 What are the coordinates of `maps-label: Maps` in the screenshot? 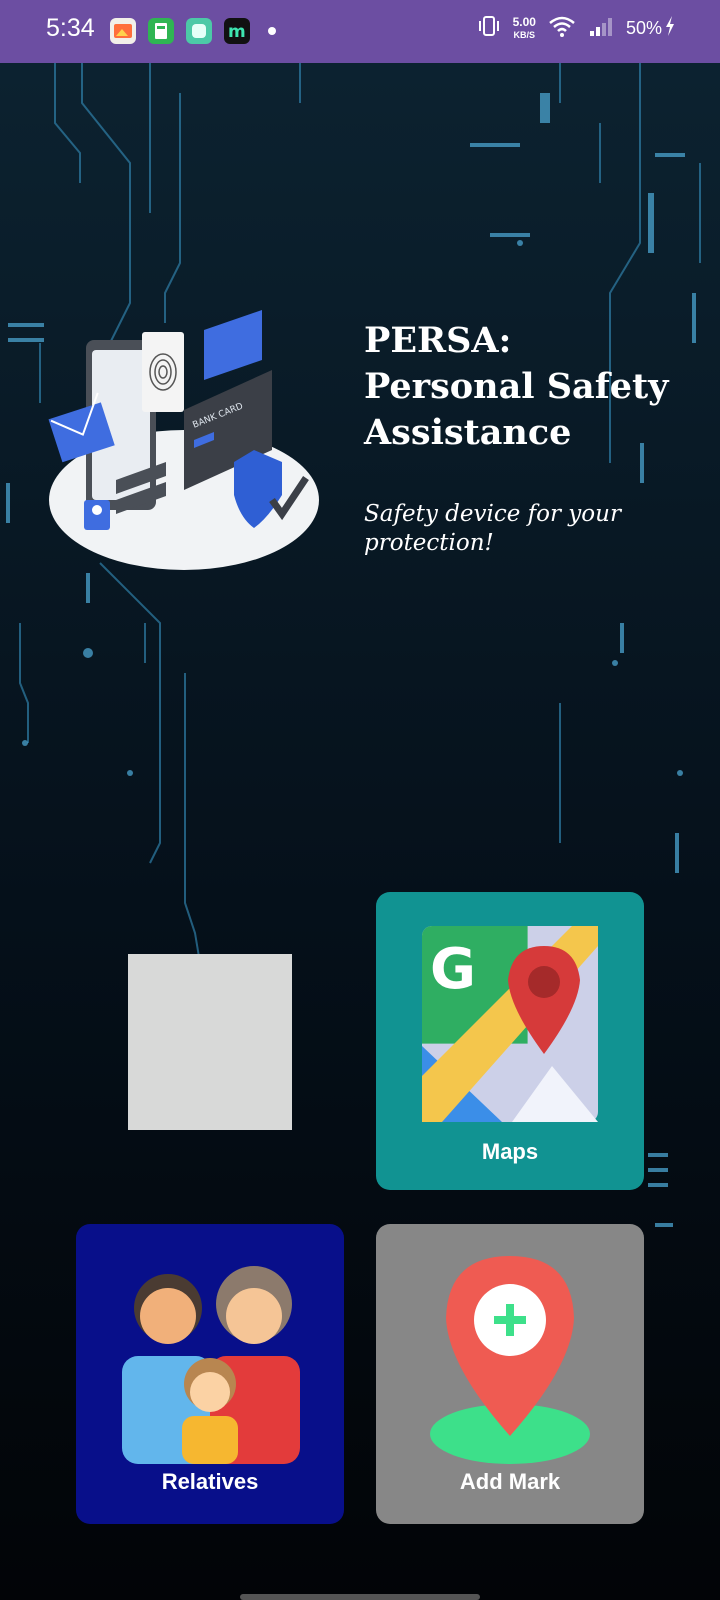 It's located at (510, 1151).